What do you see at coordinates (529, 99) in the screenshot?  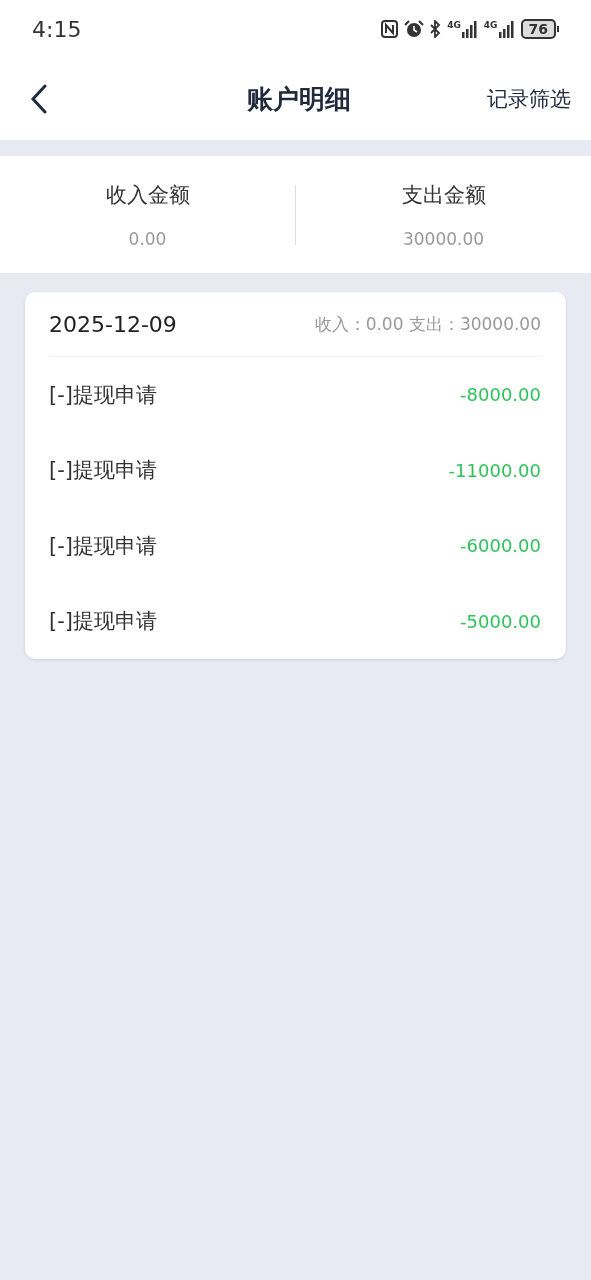 I see `filter-link: 记录筛选` at bounding box center [529, 99].